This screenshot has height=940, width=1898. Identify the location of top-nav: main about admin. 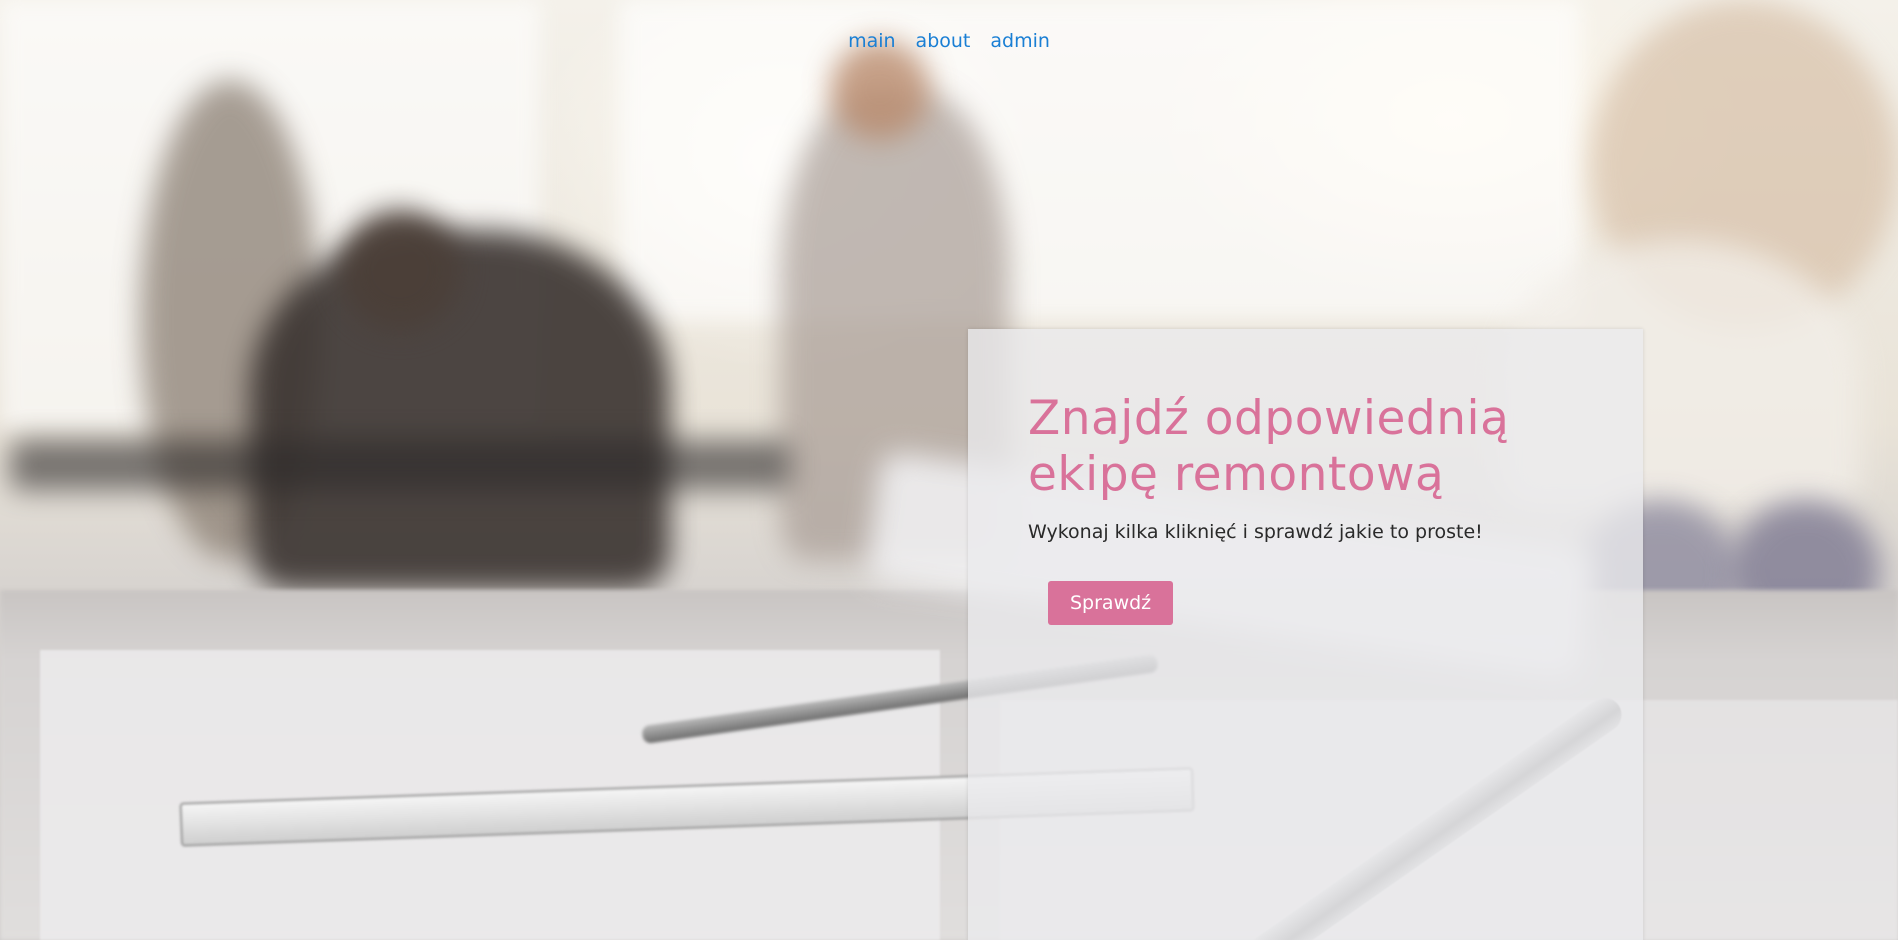
(949, 41).